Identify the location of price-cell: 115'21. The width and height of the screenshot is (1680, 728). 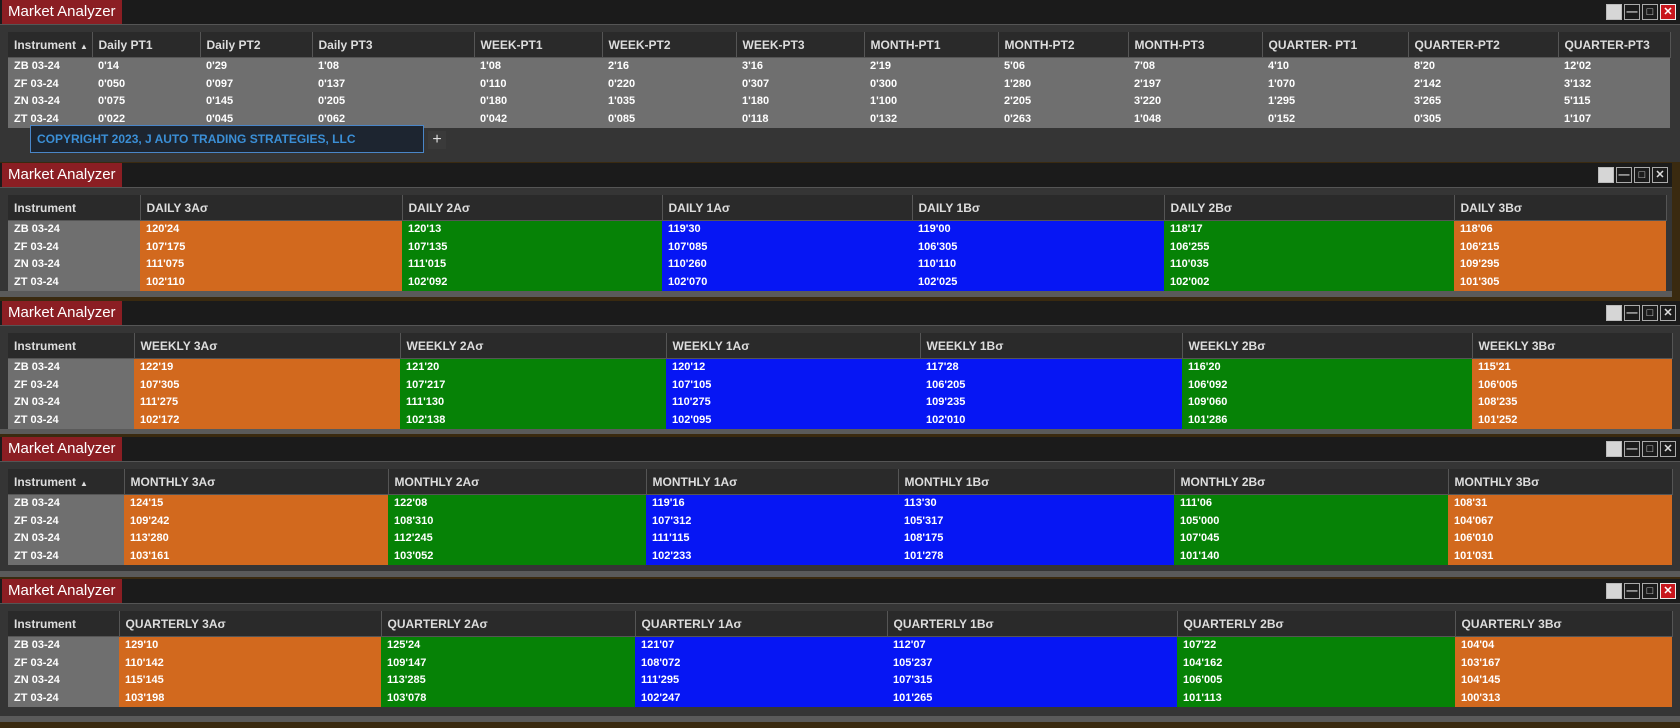
(1572, 367).